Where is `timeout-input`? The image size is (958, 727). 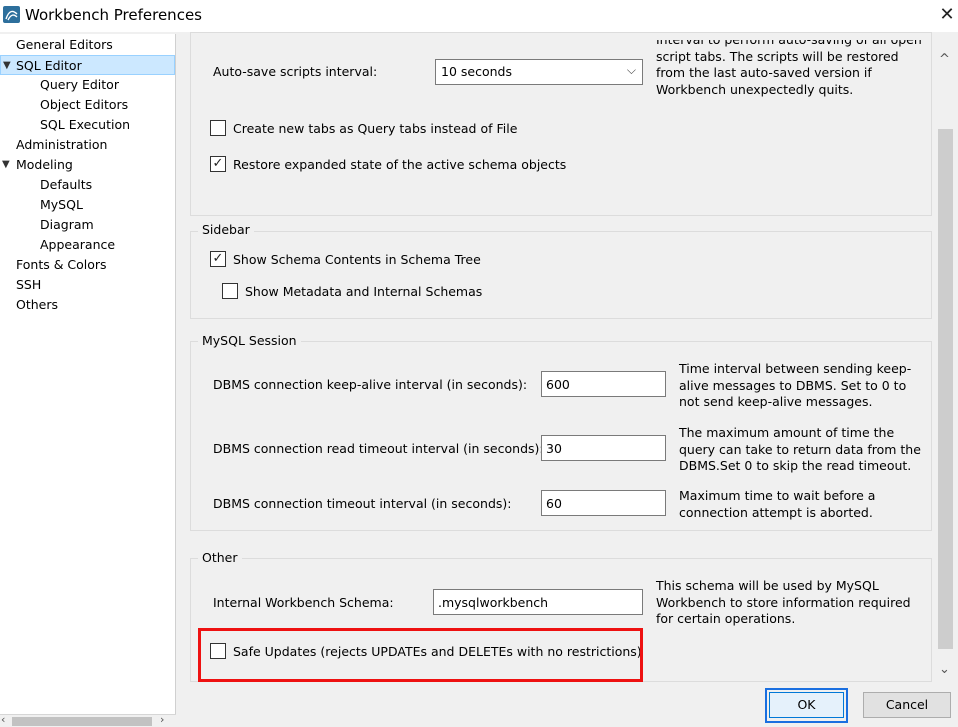
timeout-input is located at coordinates (603, 503).